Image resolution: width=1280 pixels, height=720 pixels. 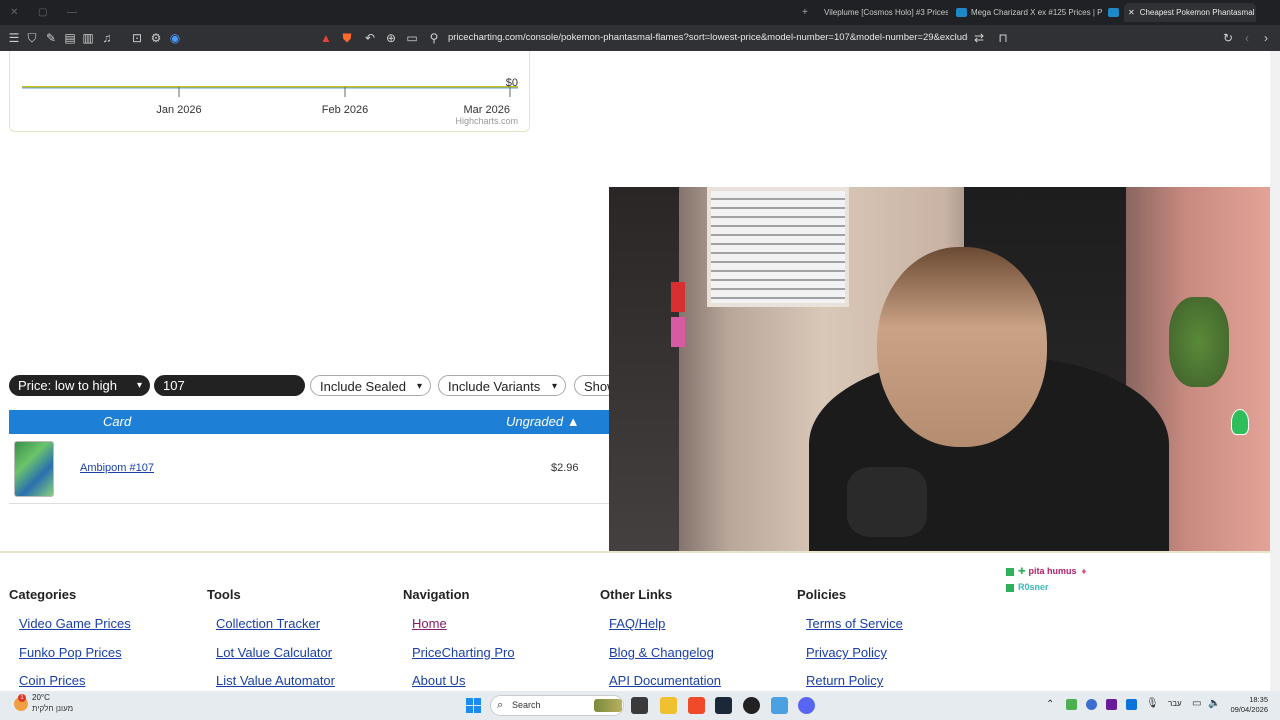 What do you see at coordinates (637, 623) in the screenshot?
I see `footer-link: FAQ/Help` at bounding box center [637, 623].